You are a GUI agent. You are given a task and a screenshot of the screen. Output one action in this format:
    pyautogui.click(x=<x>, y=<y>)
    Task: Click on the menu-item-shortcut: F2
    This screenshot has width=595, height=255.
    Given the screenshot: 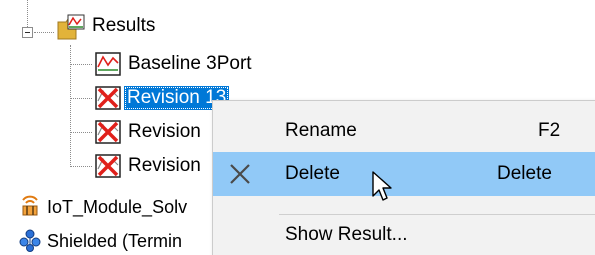 What is the action you would take?
    pyautogui.click(x=549, y=130)
    